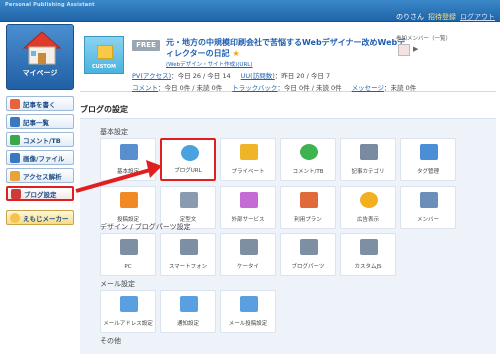 The width and height of the screenshot is (500, 354). Describe the element at coordinates (309, 152) in the screenshot. I see `speech-bubble-icon` at that location.